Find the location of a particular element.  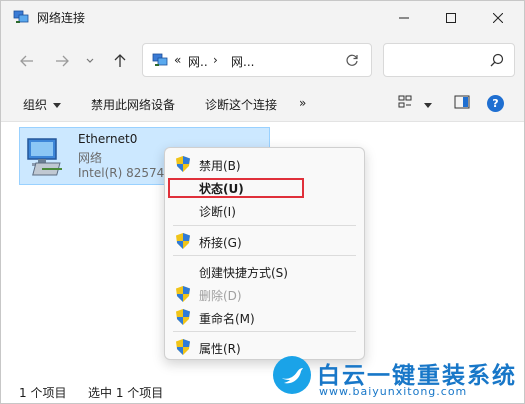

back-button is located at coordinates (27, 61).